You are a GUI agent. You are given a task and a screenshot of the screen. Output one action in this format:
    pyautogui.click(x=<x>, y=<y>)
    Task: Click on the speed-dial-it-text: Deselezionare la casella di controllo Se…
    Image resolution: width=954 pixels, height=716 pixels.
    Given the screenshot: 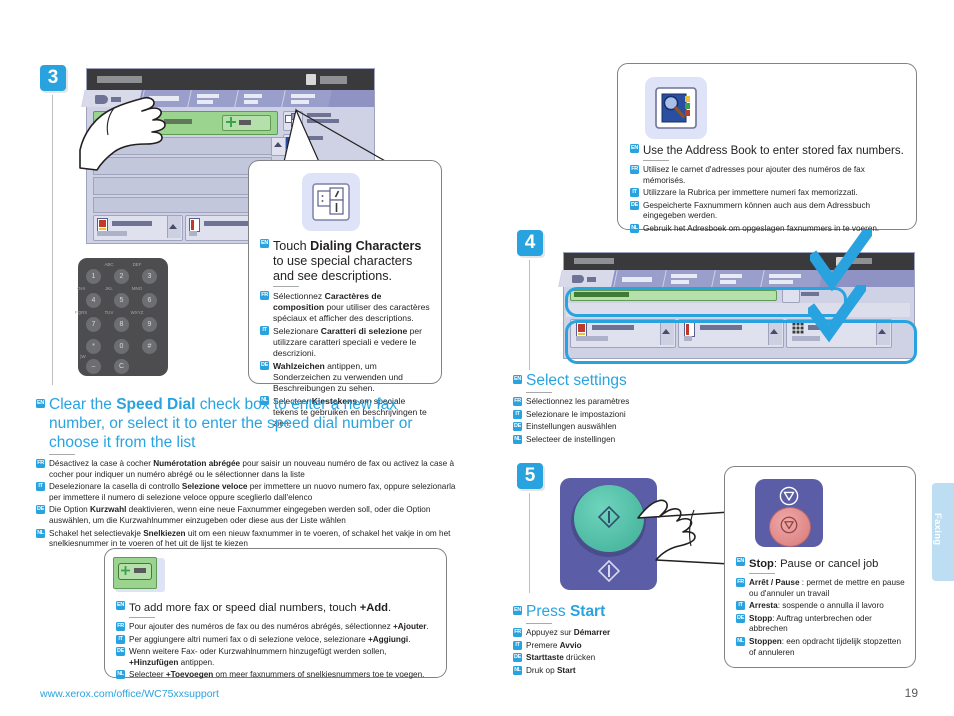 What is the action you would take?
    pyautogui.click(x=252, y=492)
    